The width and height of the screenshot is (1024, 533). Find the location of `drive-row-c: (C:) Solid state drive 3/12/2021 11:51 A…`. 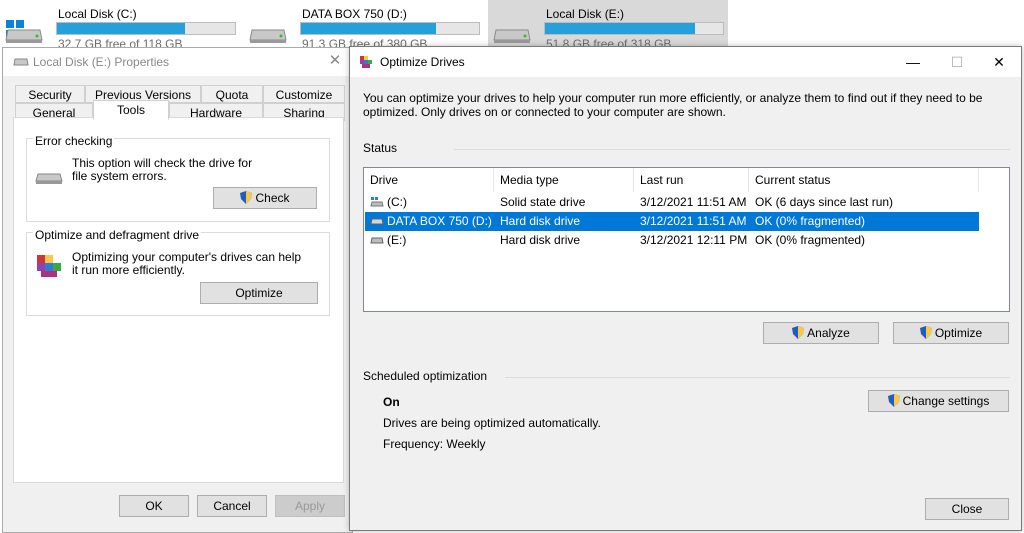

drive-row-c: (C:) Solid state drive 3/12/2021 11:51 A… is located at coordinates (672, 202).